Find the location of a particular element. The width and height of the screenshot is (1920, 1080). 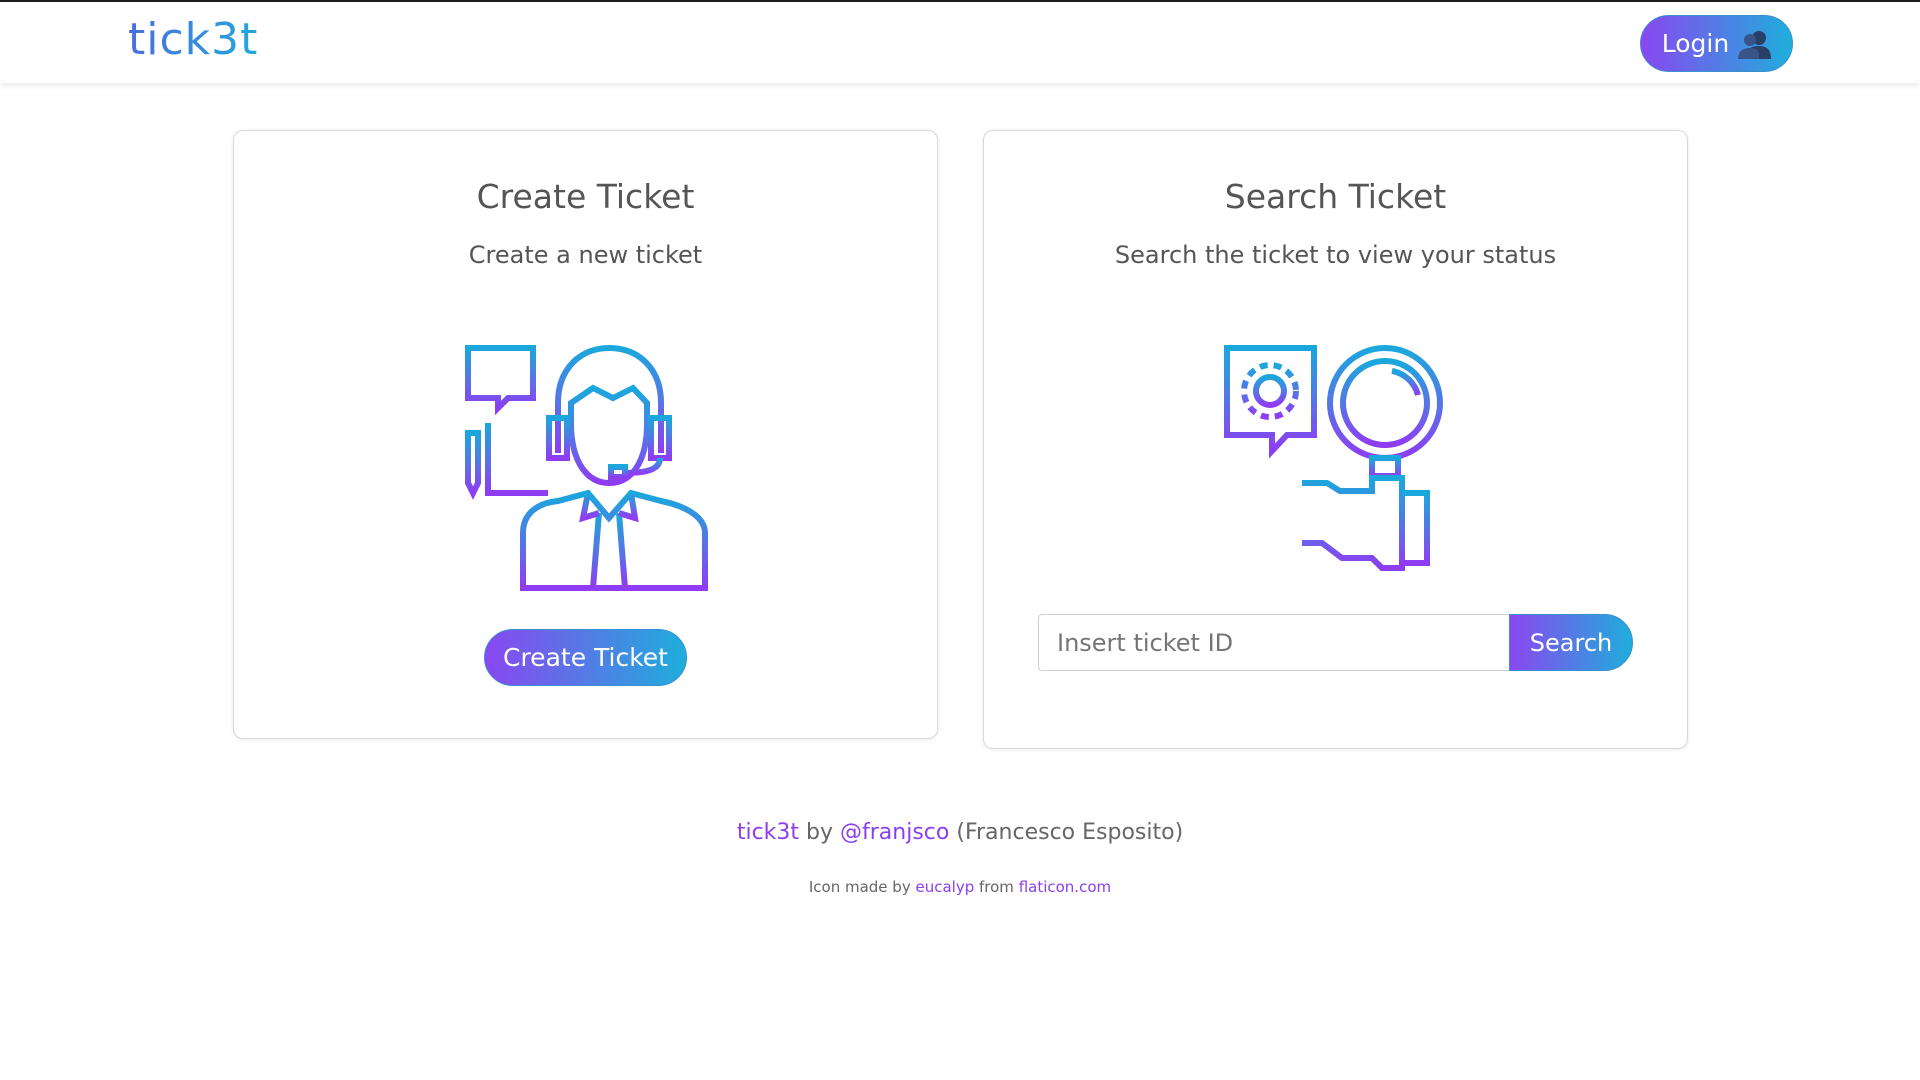

search-form: Search is located at coordinates (1335, 642).